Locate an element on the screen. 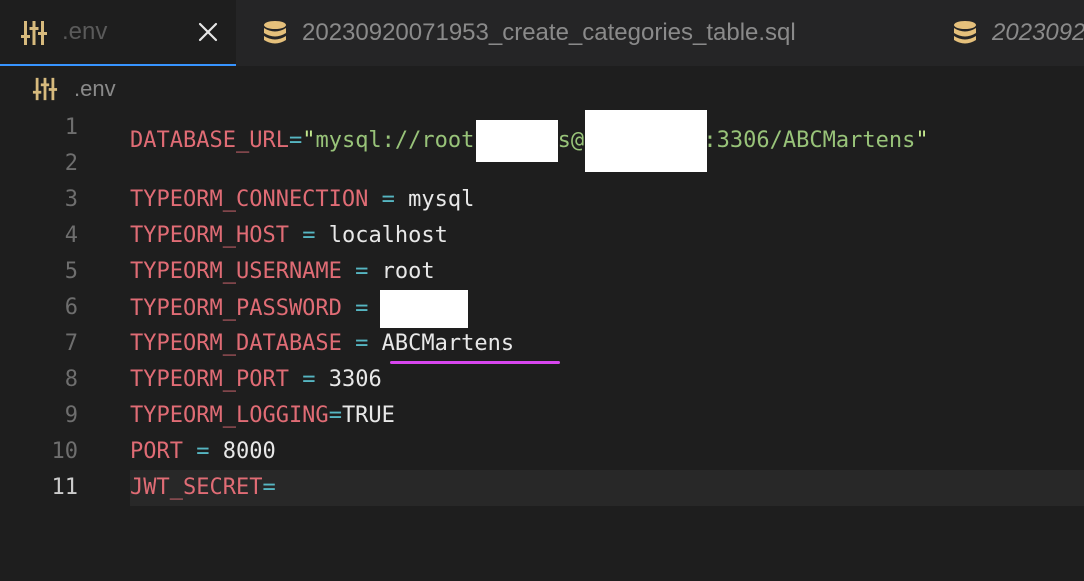  code-line: 5 TYPEORM_USERNAME = root is located at coordinates (542, 272).